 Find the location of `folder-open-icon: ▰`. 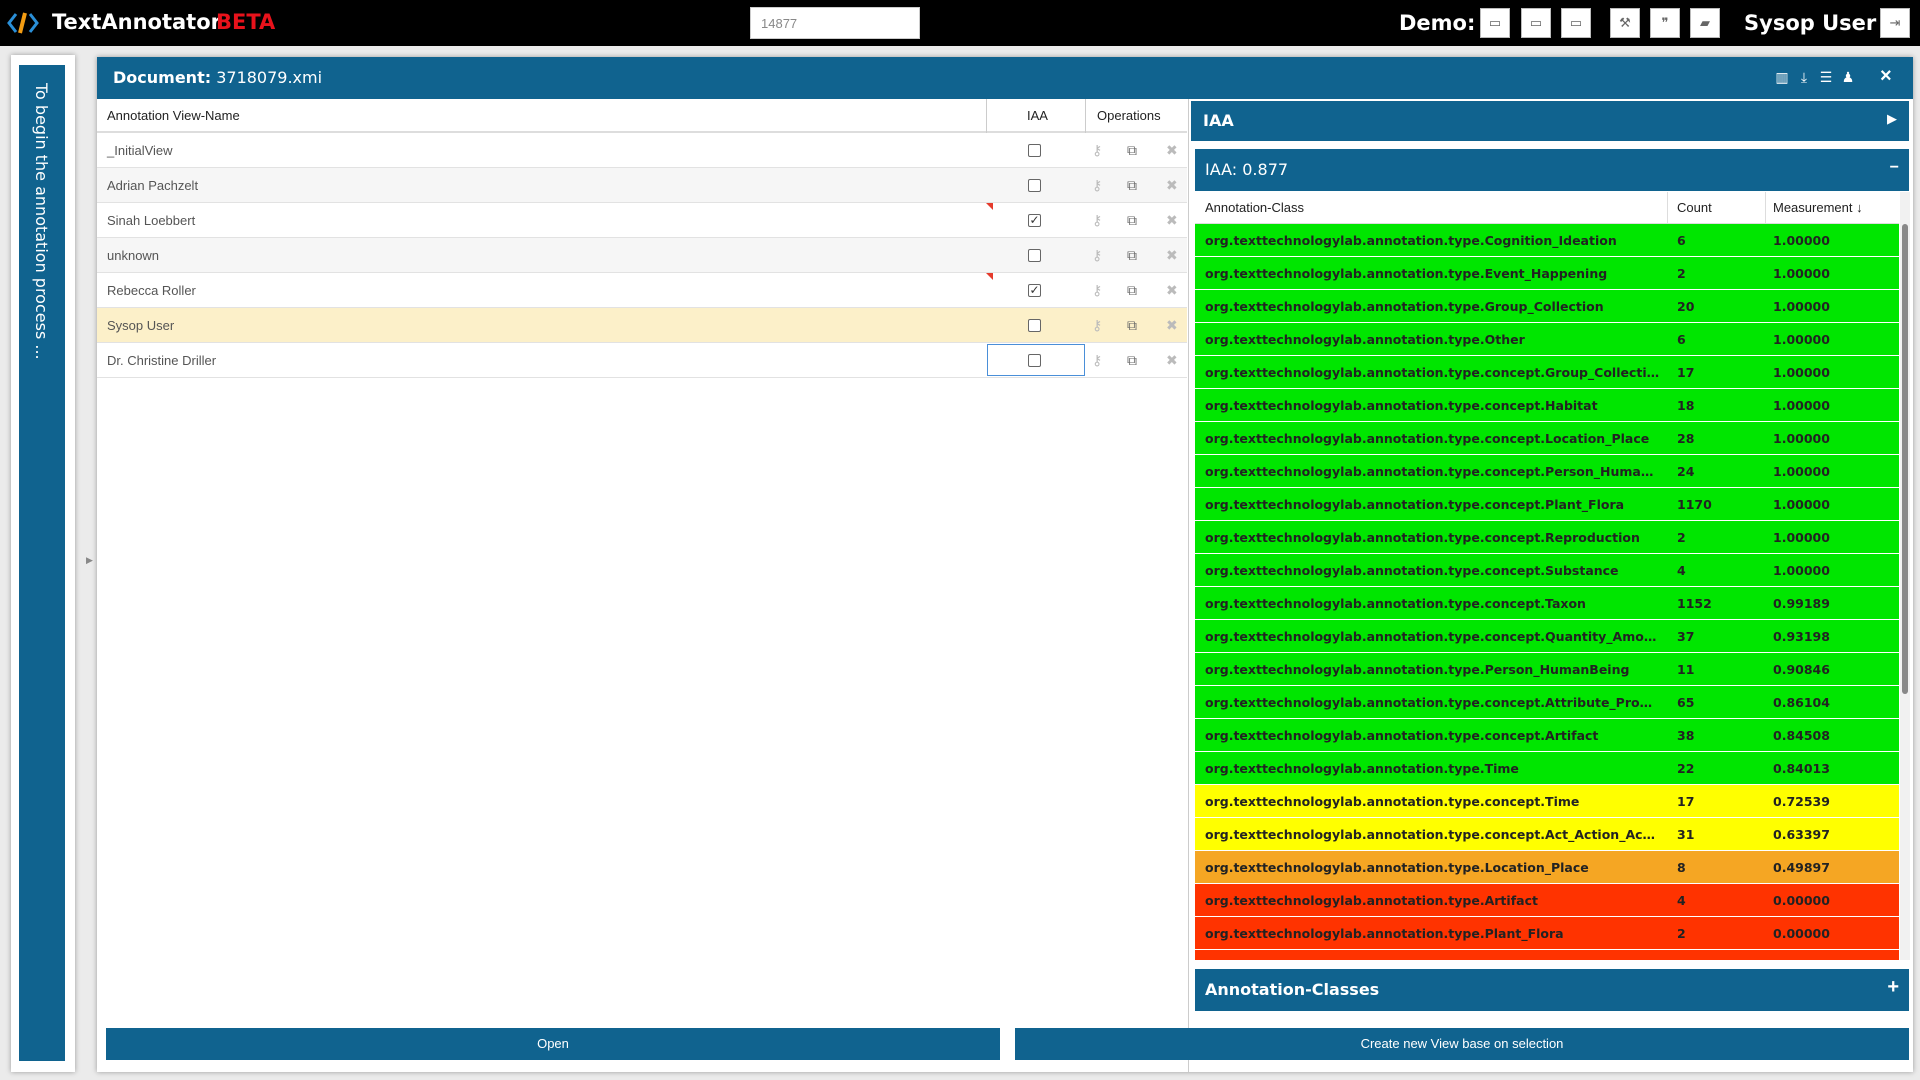

folder-open-icon: ▰ is located at coordinates (1705, 23).